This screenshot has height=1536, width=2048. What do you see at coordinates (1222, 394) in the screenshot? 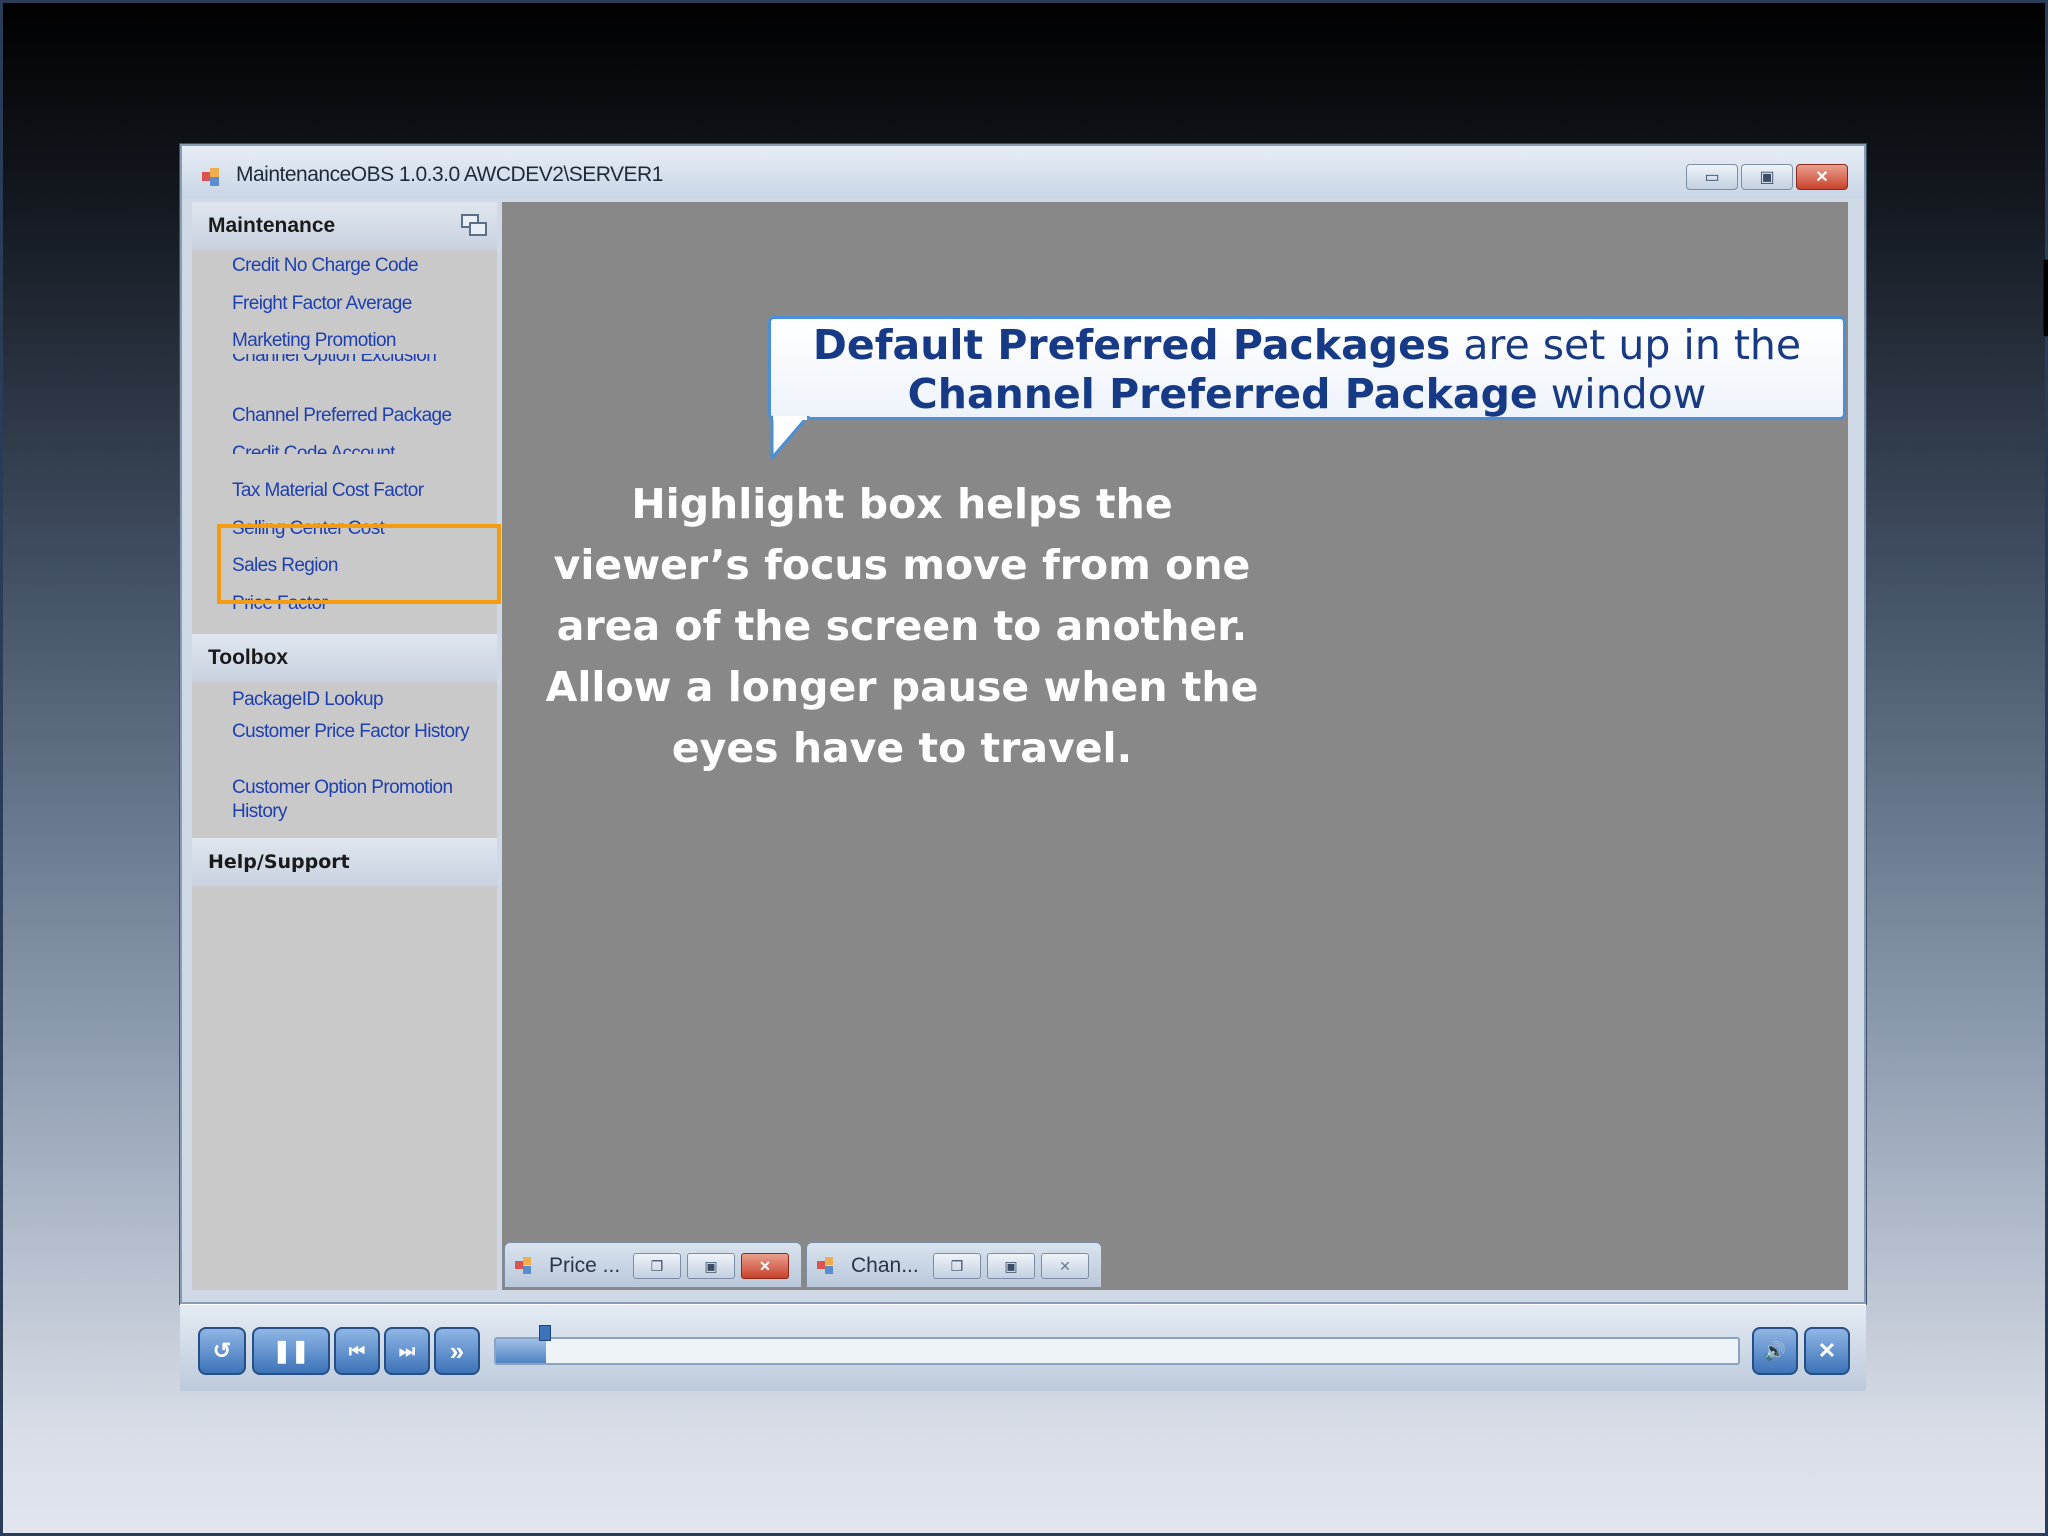
I see `callout-bold-2: Channel Preferred Package` at bounding box center [1222, 394].